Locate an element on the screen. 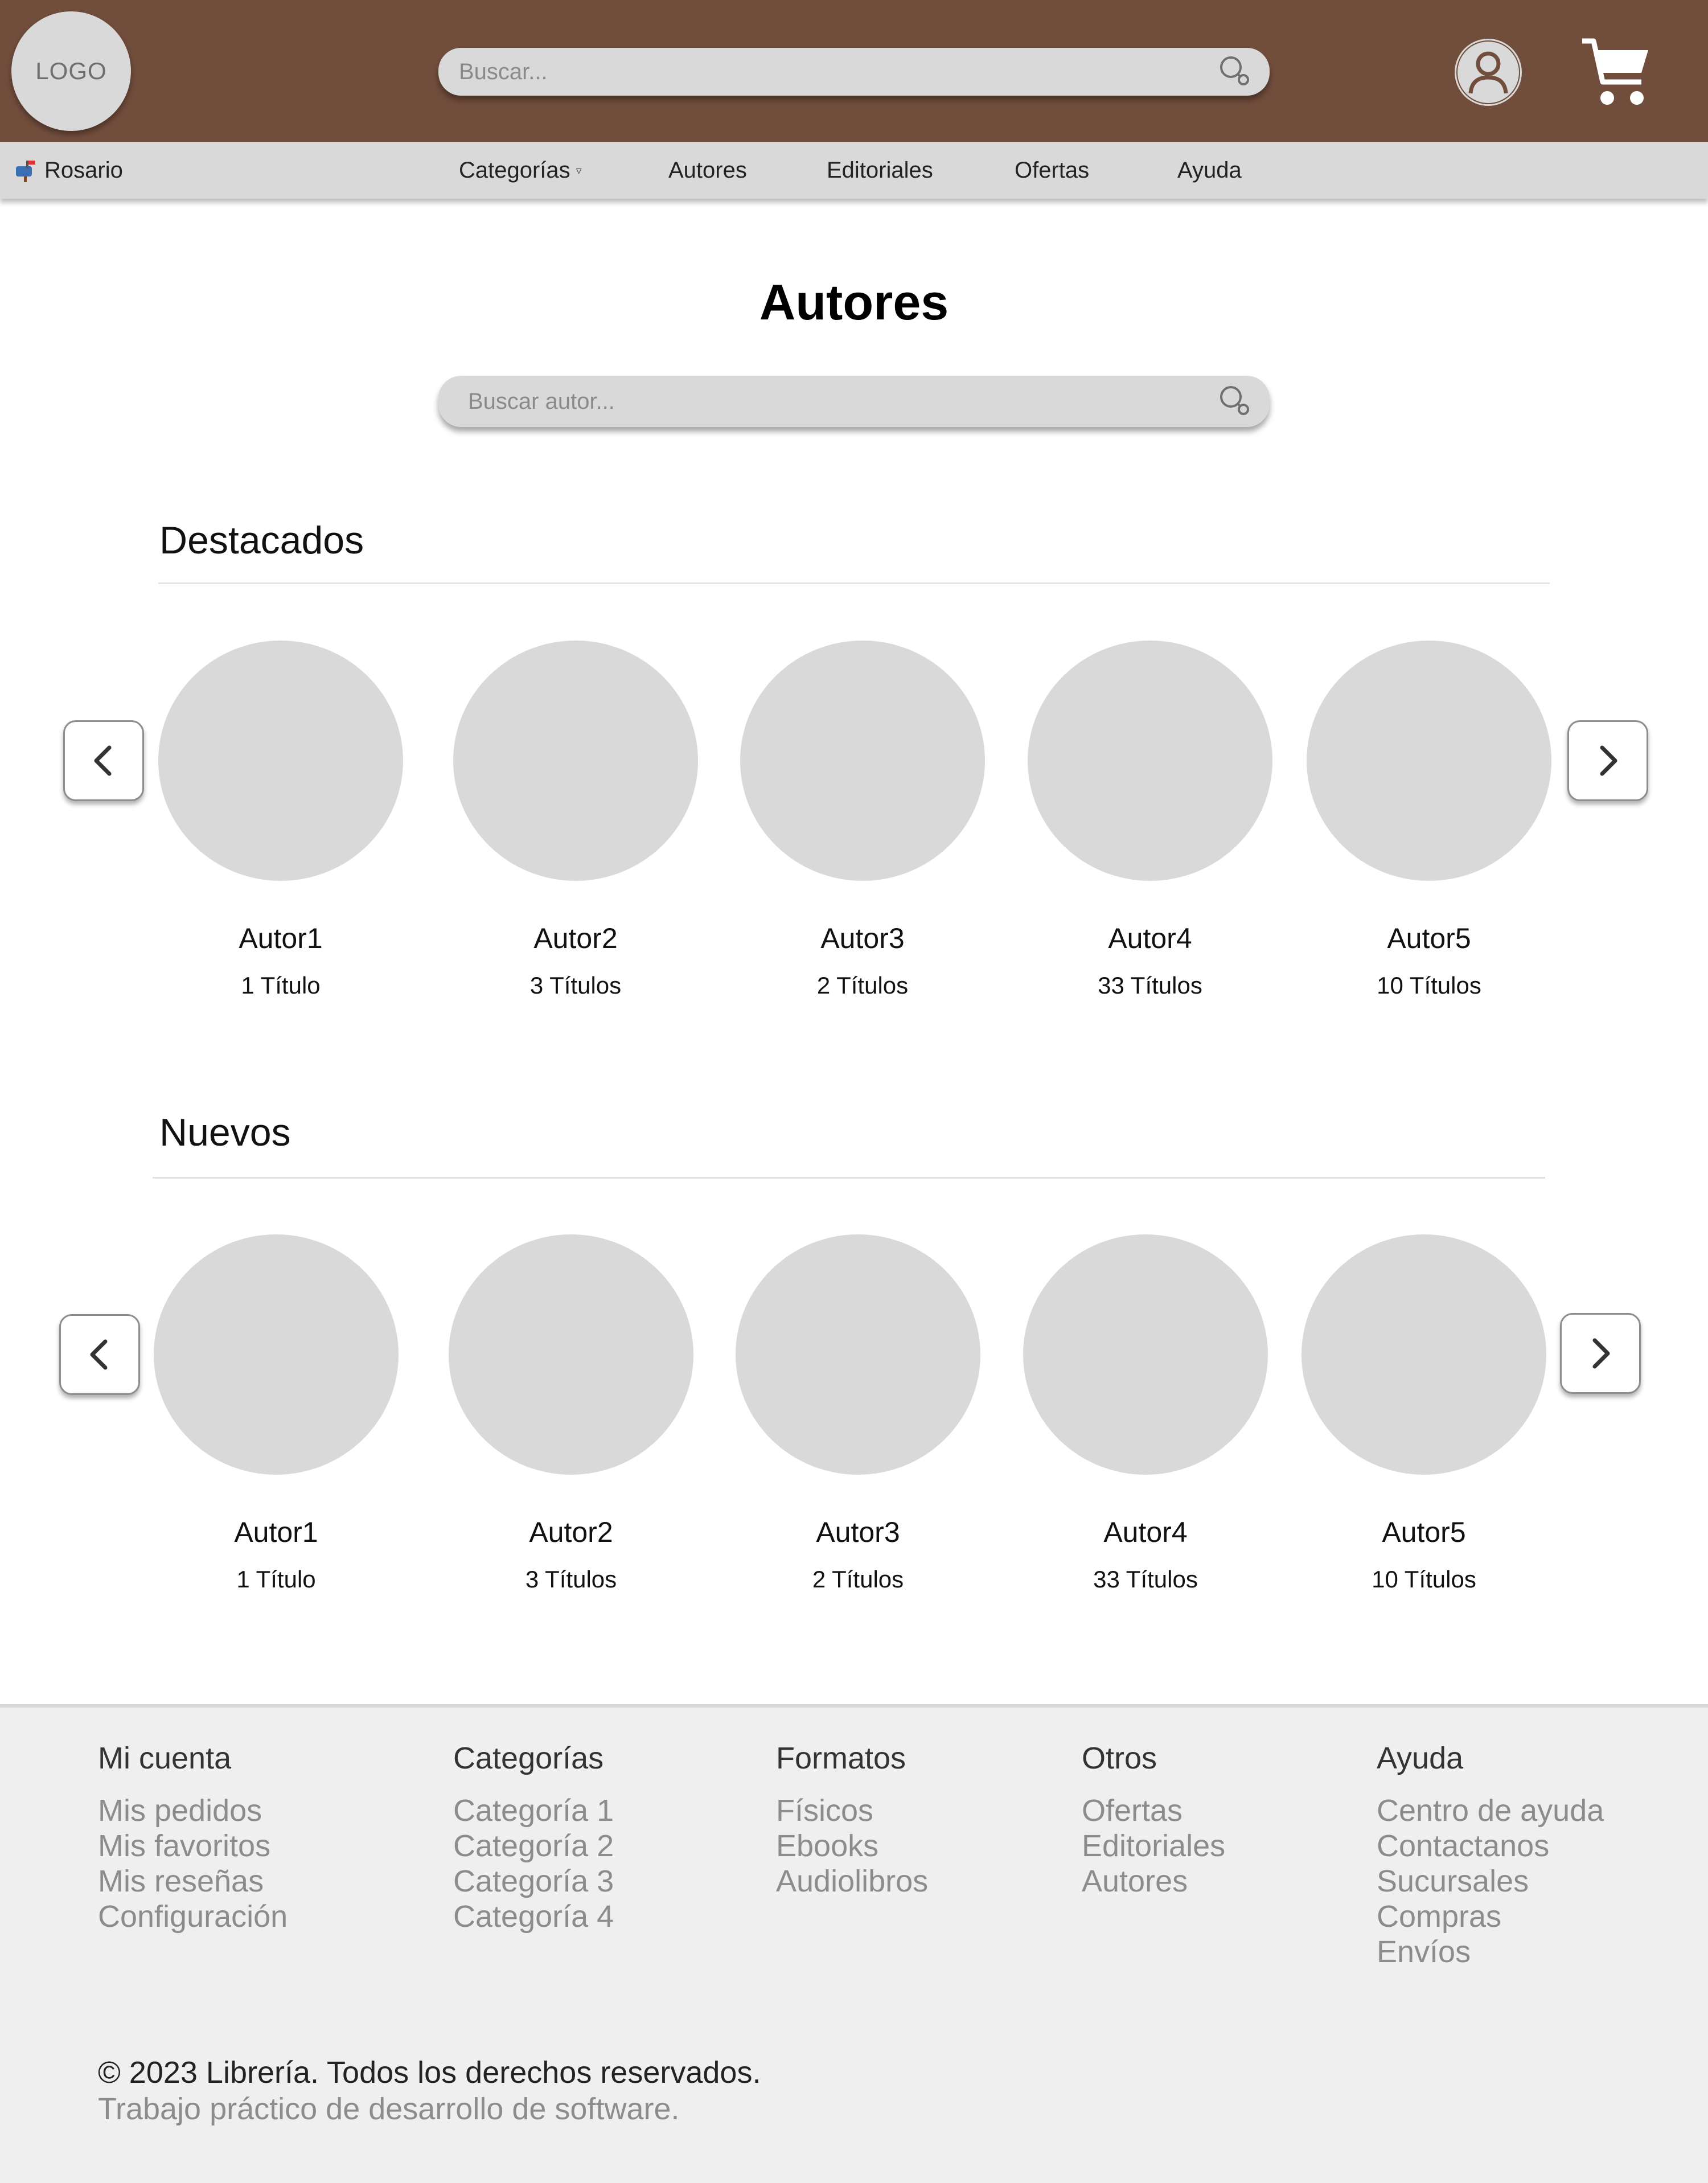 The width and height of the screenshot is (1708, 2183). footer-link: Compras is located at coordinates (1490, 1916).